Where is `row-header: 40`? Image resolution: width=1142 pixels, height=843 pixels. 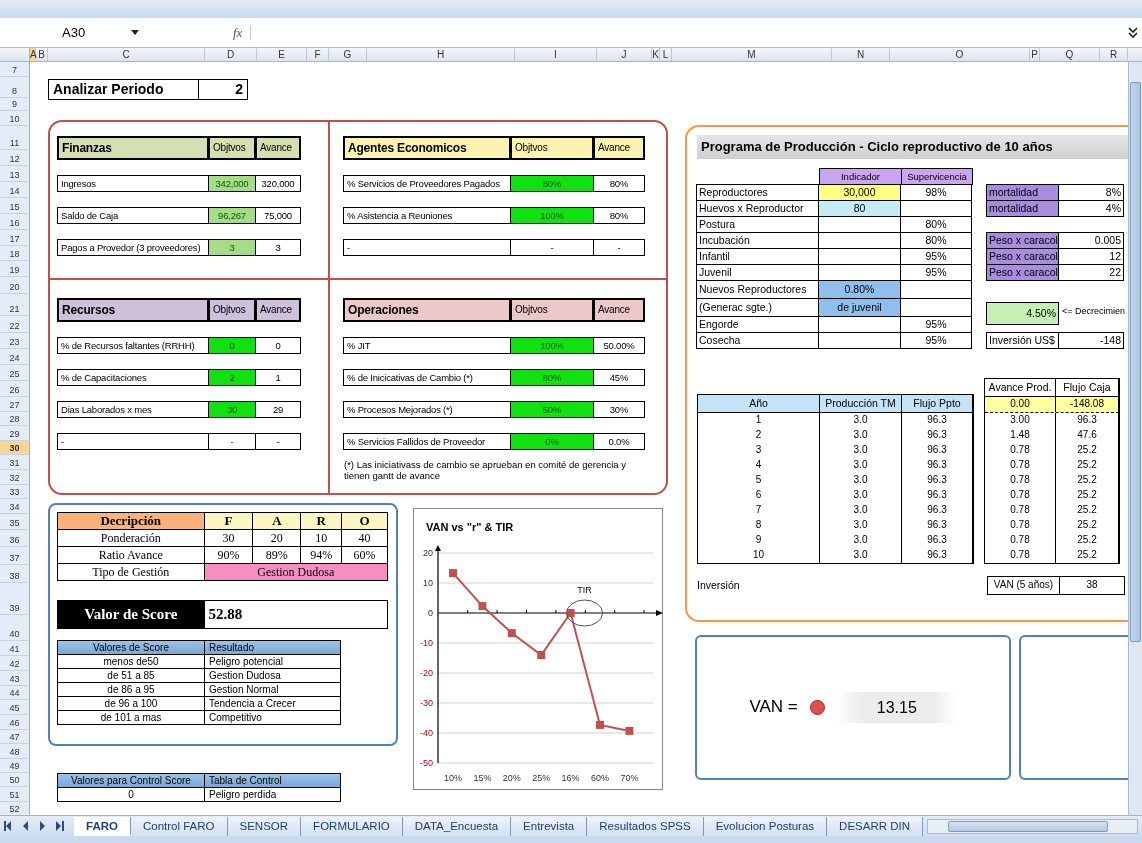 row-header: 40 is located at coordinates (14, 628).